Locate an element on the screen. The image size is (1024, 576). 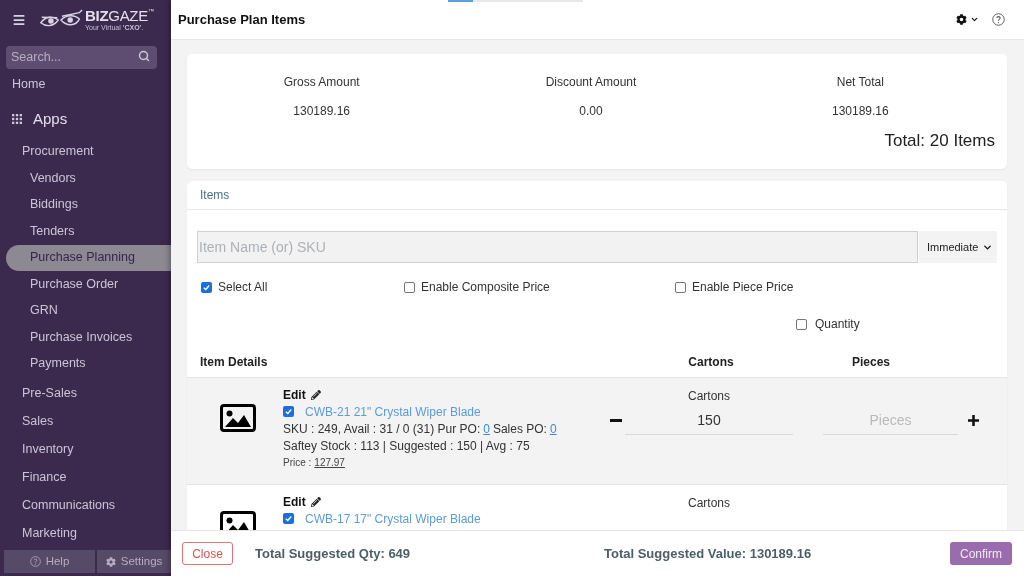
metric-value: 0.00 is located at coordinates (591, 111).